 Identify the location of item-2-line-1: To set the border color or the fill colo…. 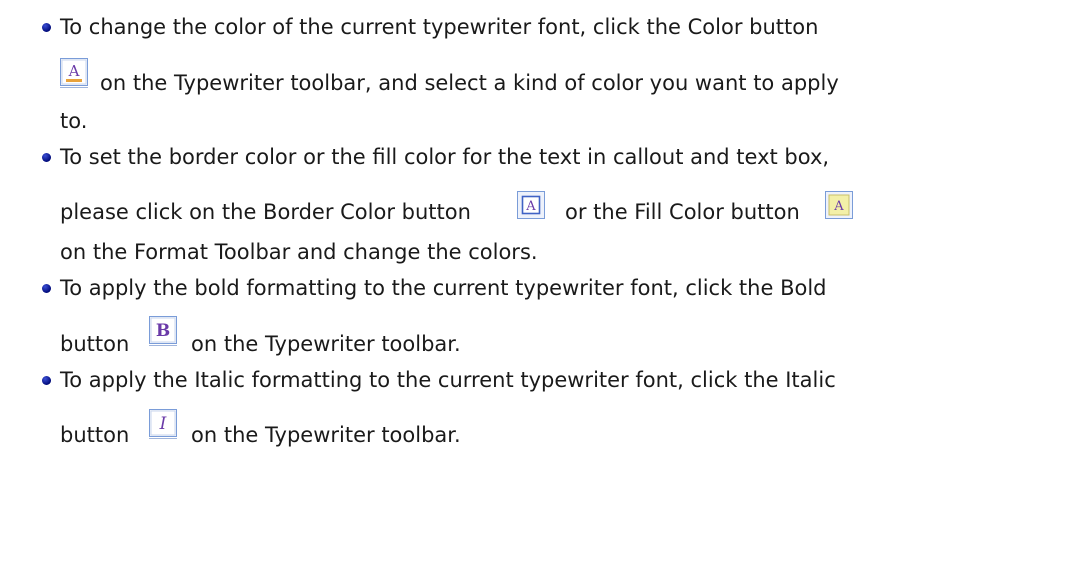
(445, 157).